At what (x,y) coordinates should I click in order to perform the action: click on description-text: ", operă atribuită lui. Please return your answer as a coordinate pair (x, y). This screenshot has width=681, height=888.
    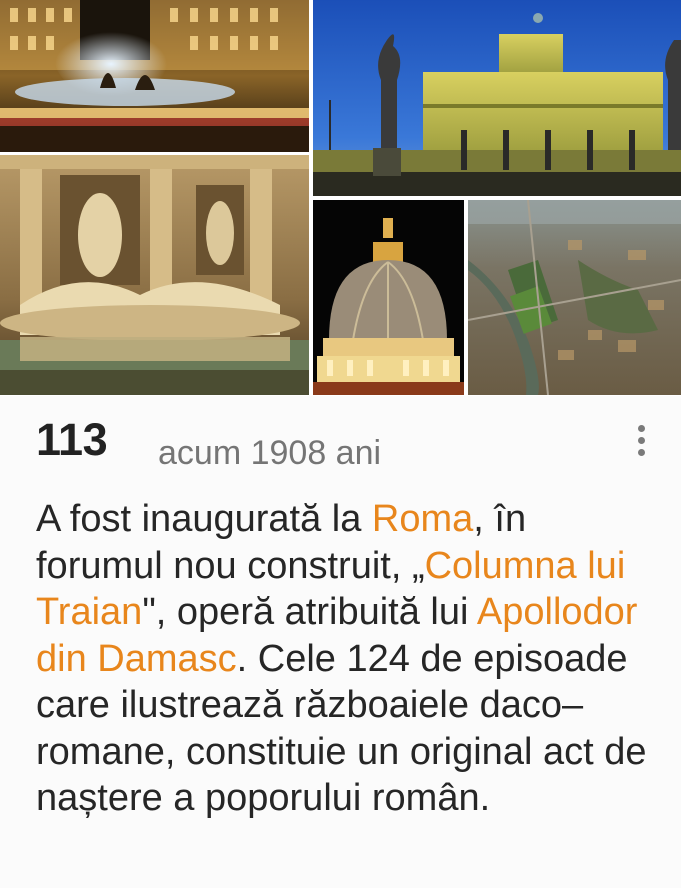
    Looking at the image, I should click on (309, 612).